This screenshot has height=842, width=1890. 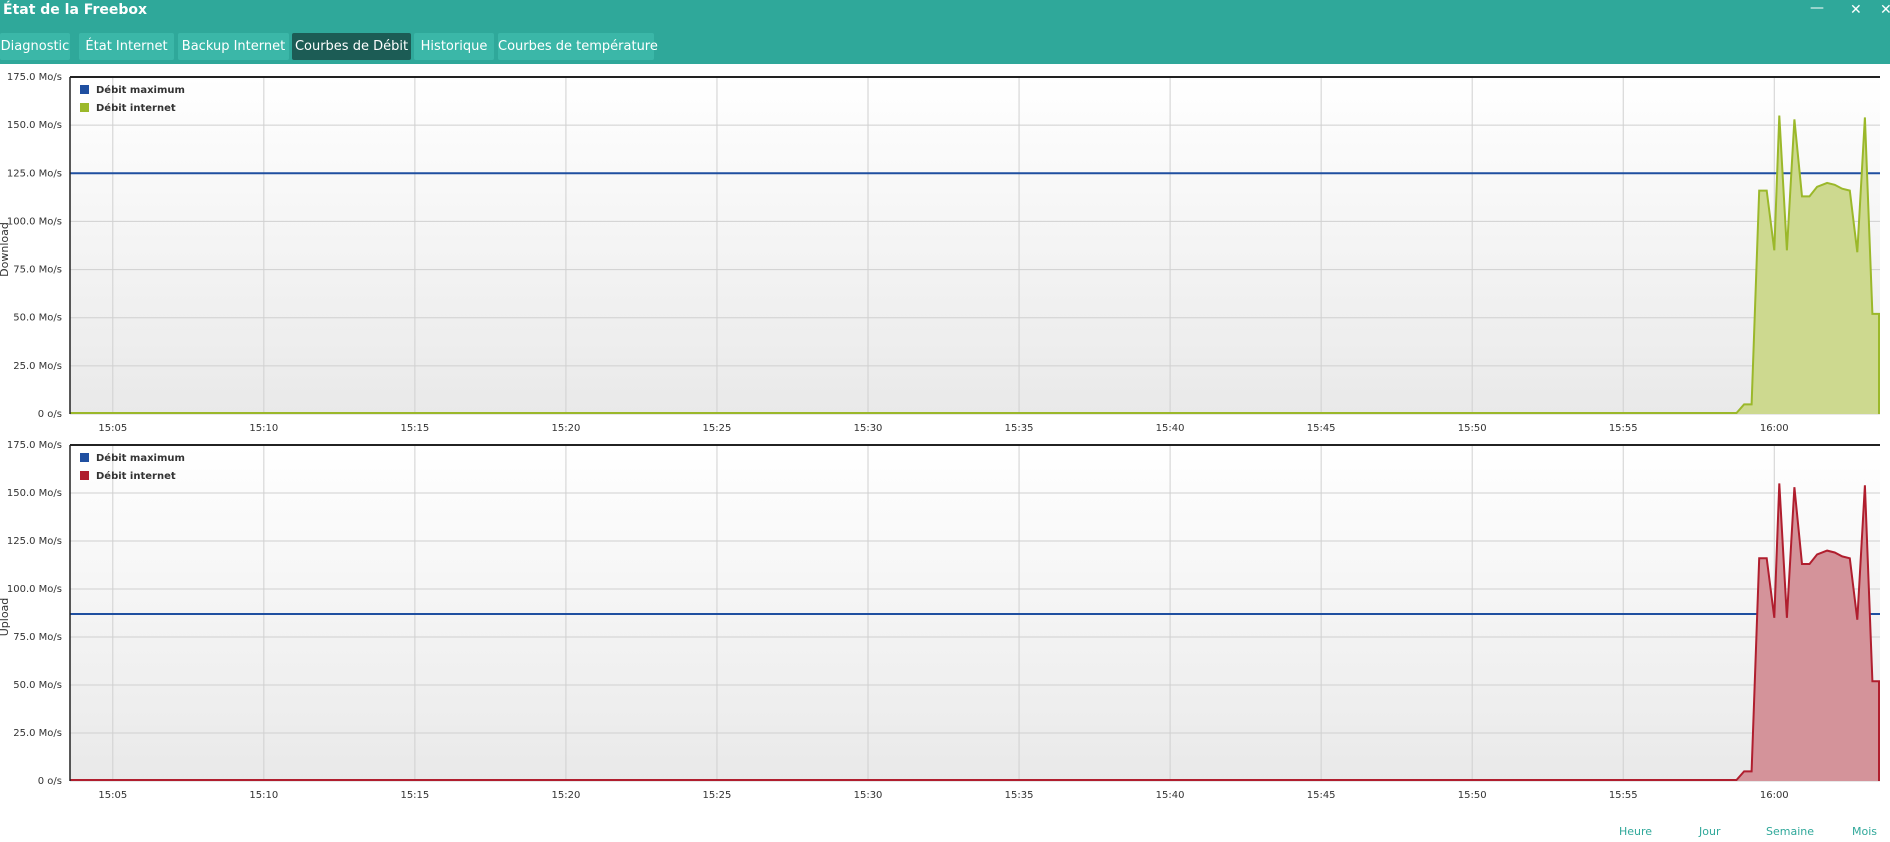 What do you see at coordinates (1790, 831) in the screenshot?
I see `range-semaine: Semaine` at bounding box center [1790, 831].